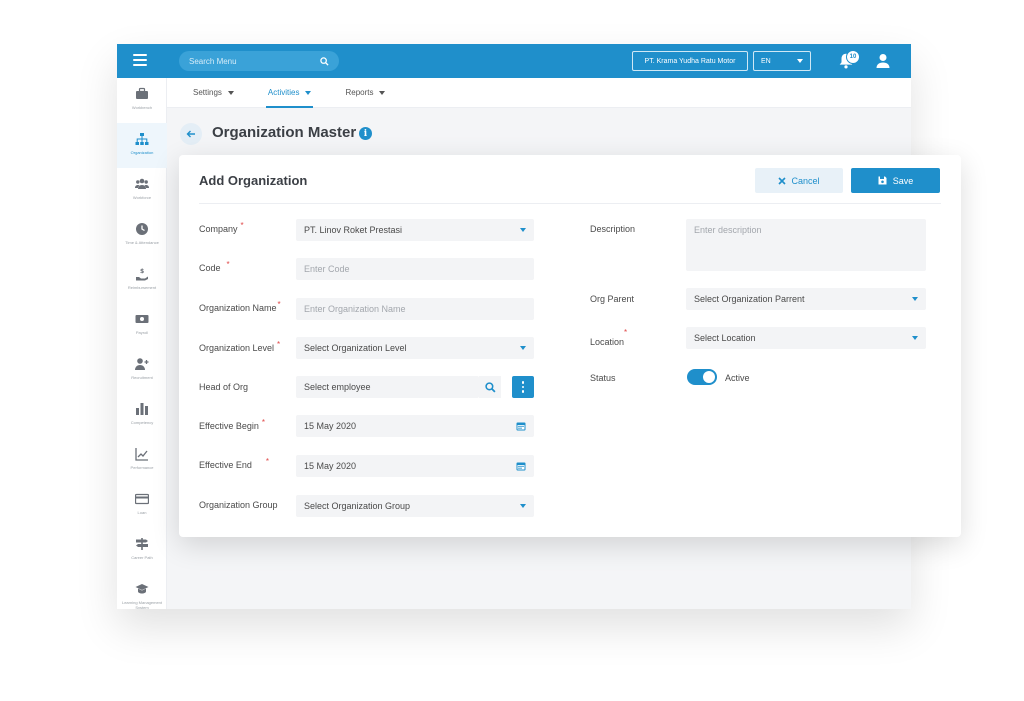 The height and width of the screenshot is (701, 1024). I want to click on language-selector: EN, so click(782, 61).